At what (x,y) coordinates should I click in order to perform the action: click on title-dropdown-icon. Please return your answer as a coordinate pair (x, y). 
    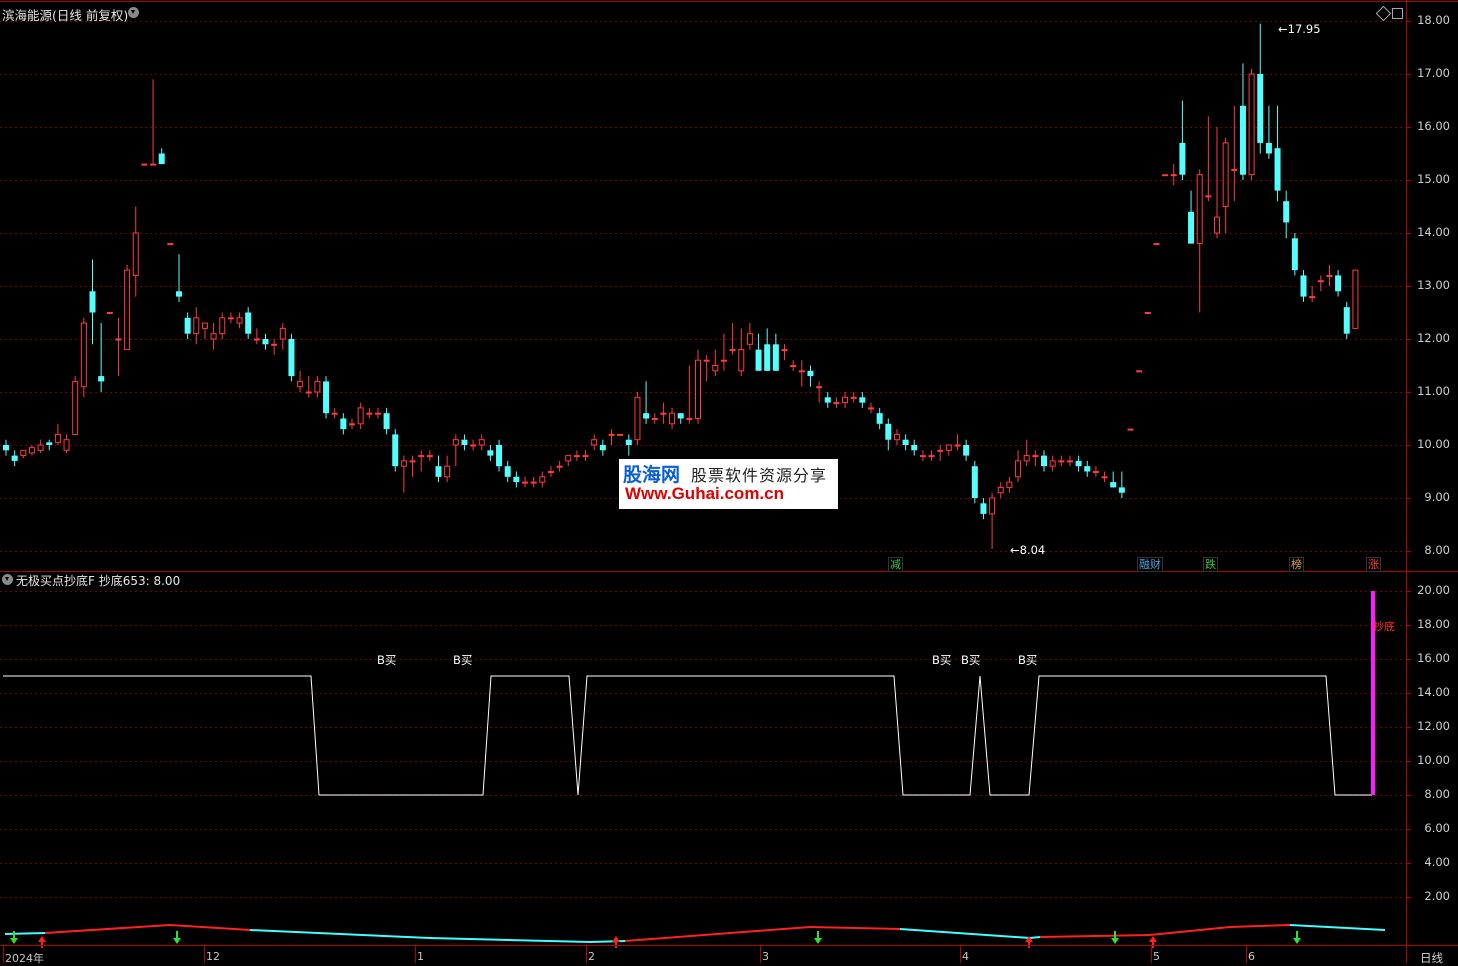
    Looking at the image, I should click on (133, 12).